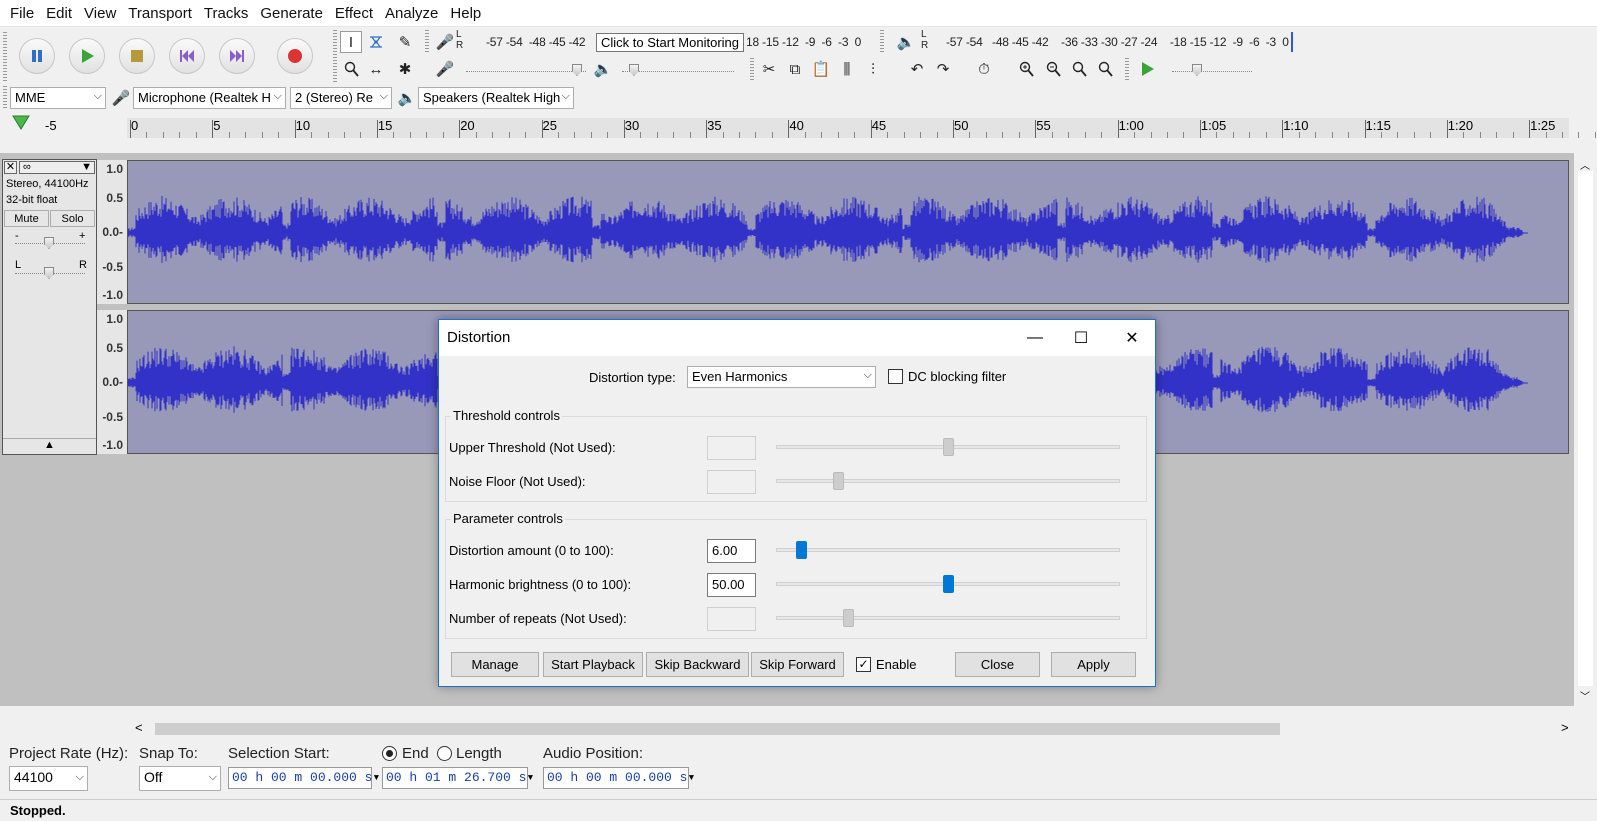 The width and height of the screenshot is (1597, 821). Describe the element at coordinates (376, 42) in the screenshot. I see `envelope-tool-icon` at that location.